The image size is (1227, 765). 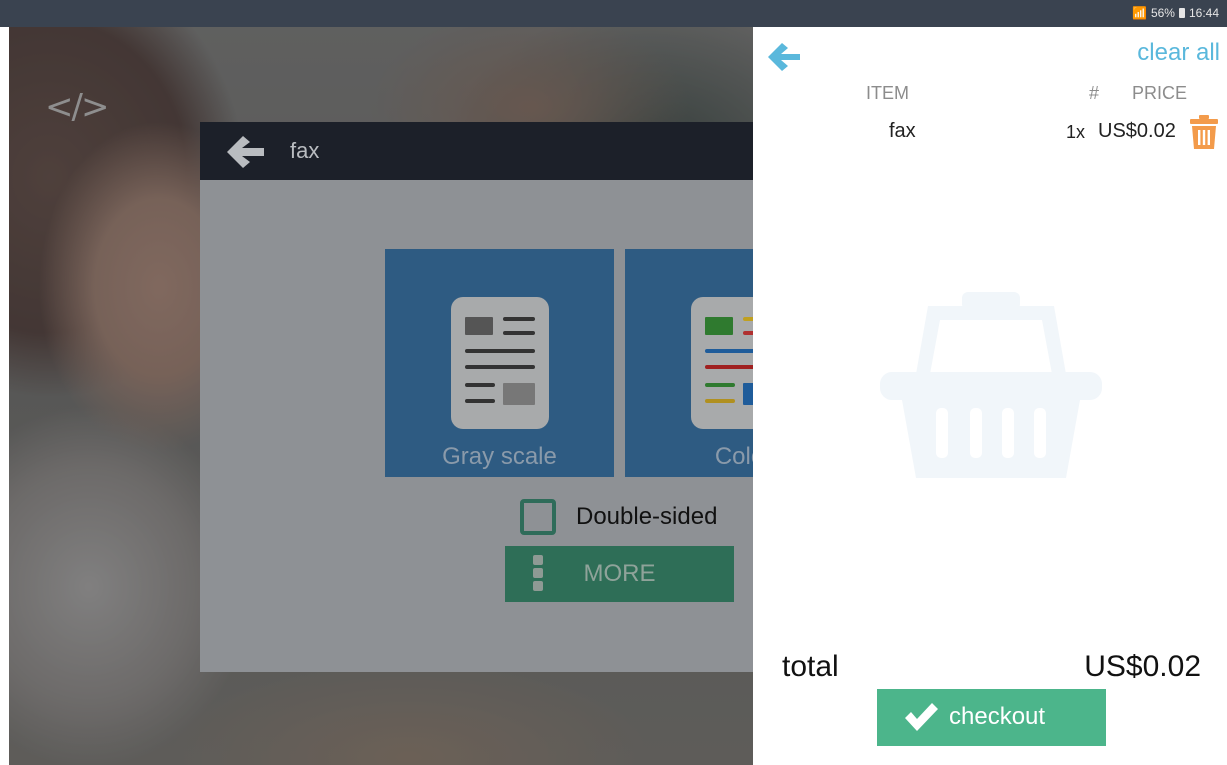 I want to click on total-value: US$0.02, so click(x=1142, y=666).